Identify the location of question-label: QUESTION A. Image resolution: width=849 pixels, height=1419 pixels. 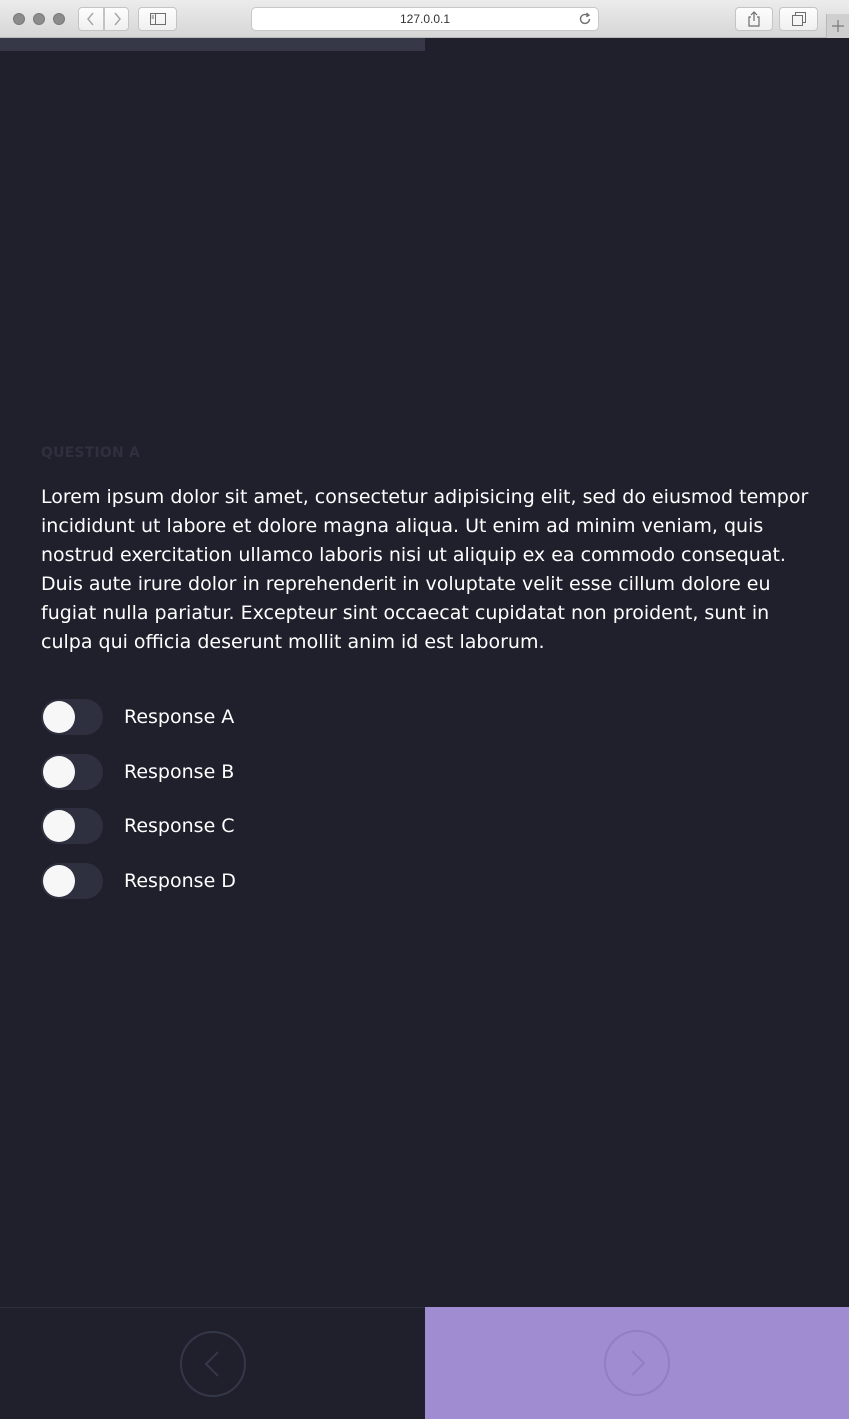
(91, 453).